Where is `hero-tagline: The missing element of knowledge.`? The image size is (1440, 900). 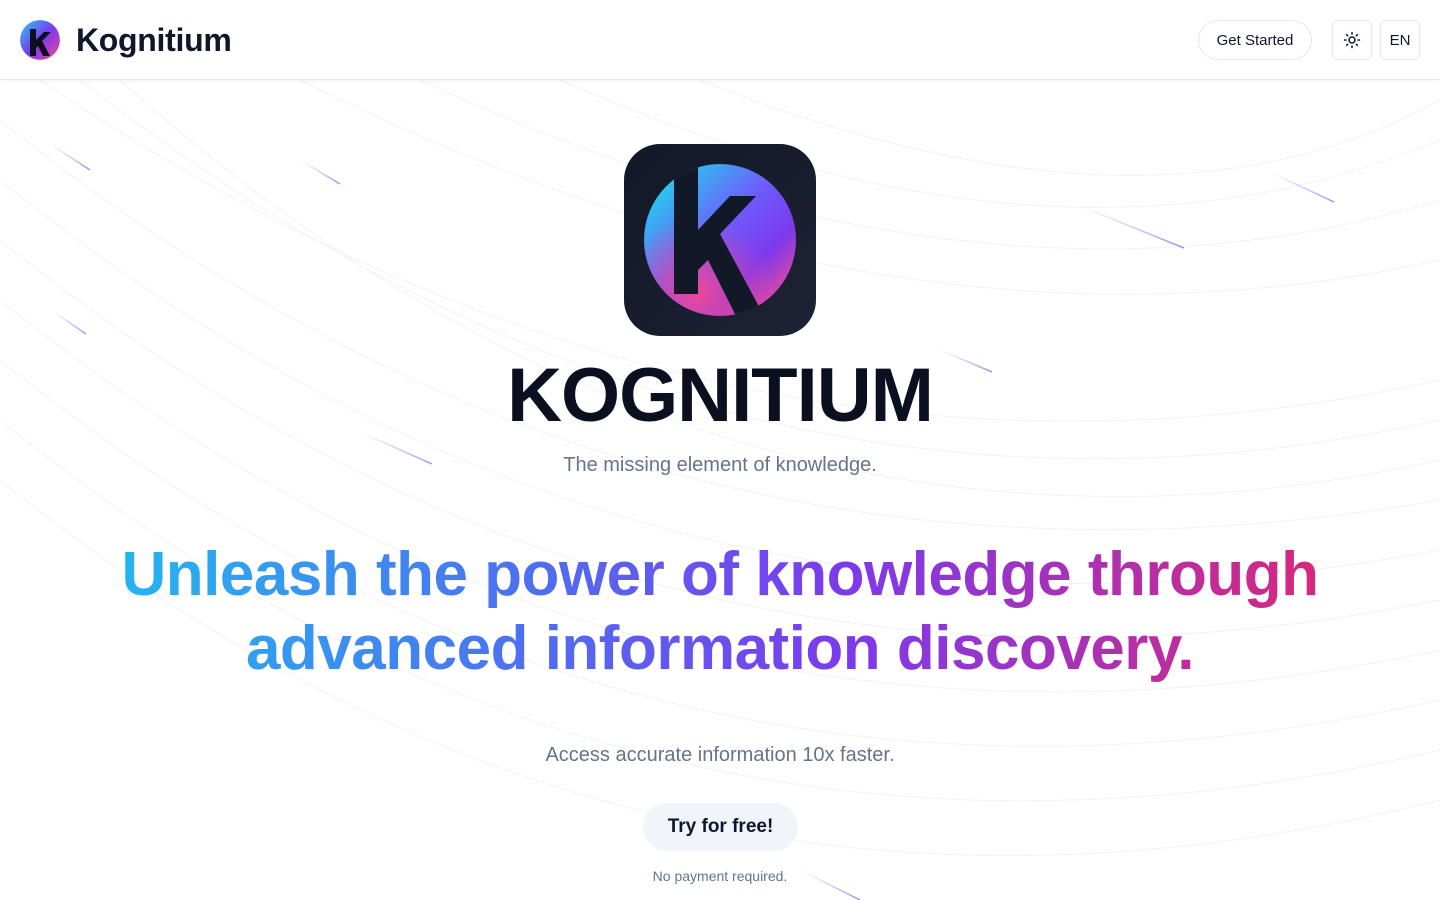
hero-tagline: The missing element of knowledge. is located at coordinates (720, 465).